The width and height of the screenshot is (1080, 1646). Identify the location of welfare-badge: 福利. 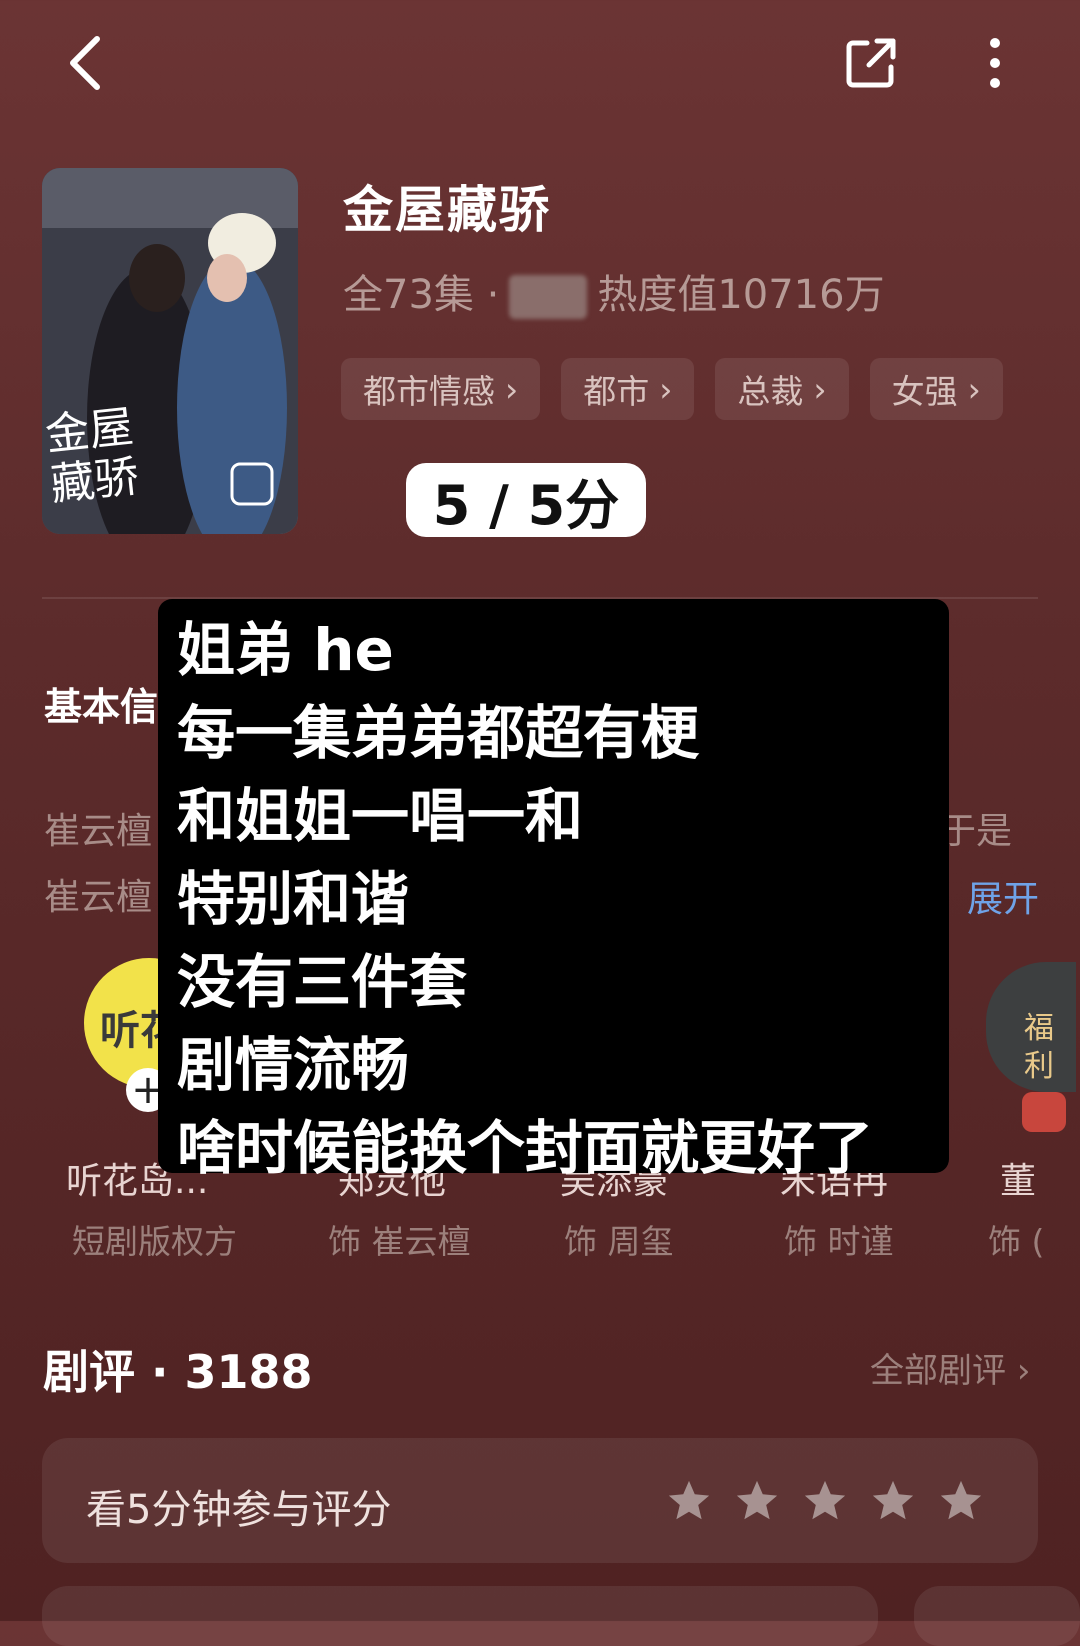
(1046, 1048).